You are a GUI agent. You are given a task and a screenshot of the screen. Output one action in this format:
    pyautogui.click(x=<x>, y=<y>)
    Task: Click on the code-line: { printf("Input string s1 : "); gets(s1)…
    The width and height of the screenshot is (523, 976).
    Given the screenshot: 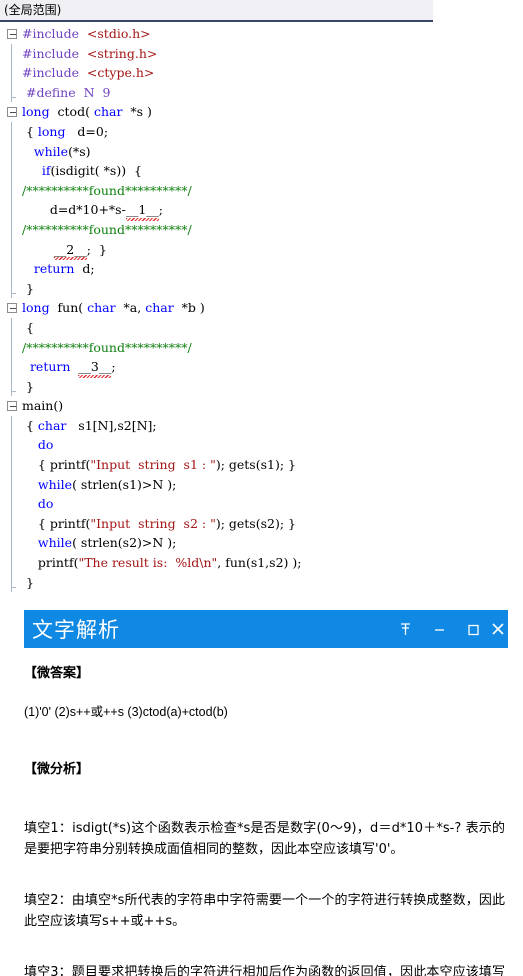 What is the action you would take?
    pyautogui.click(x=261, y=465)
    